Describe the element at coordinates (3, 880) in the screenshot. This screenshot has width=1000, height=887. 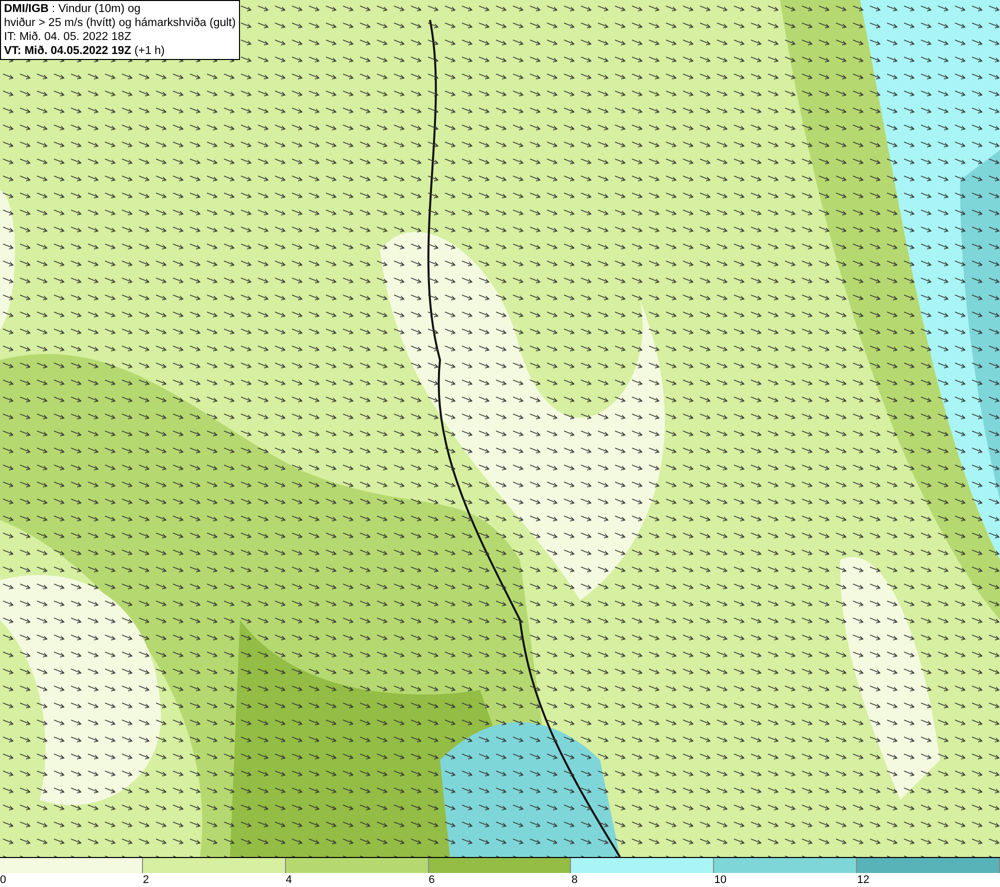
I see `legend-label: 0` at that location.